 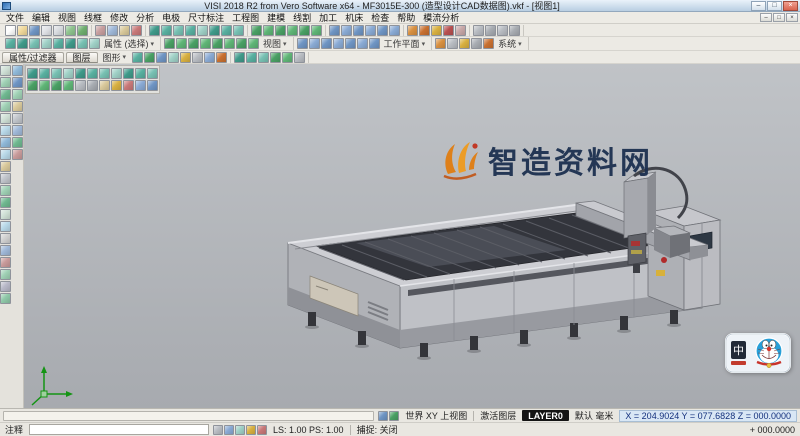 What do you see at coordinates (6, 142) in the screenshot?
I see `polygon-icon` at bounding box center [6, 142].